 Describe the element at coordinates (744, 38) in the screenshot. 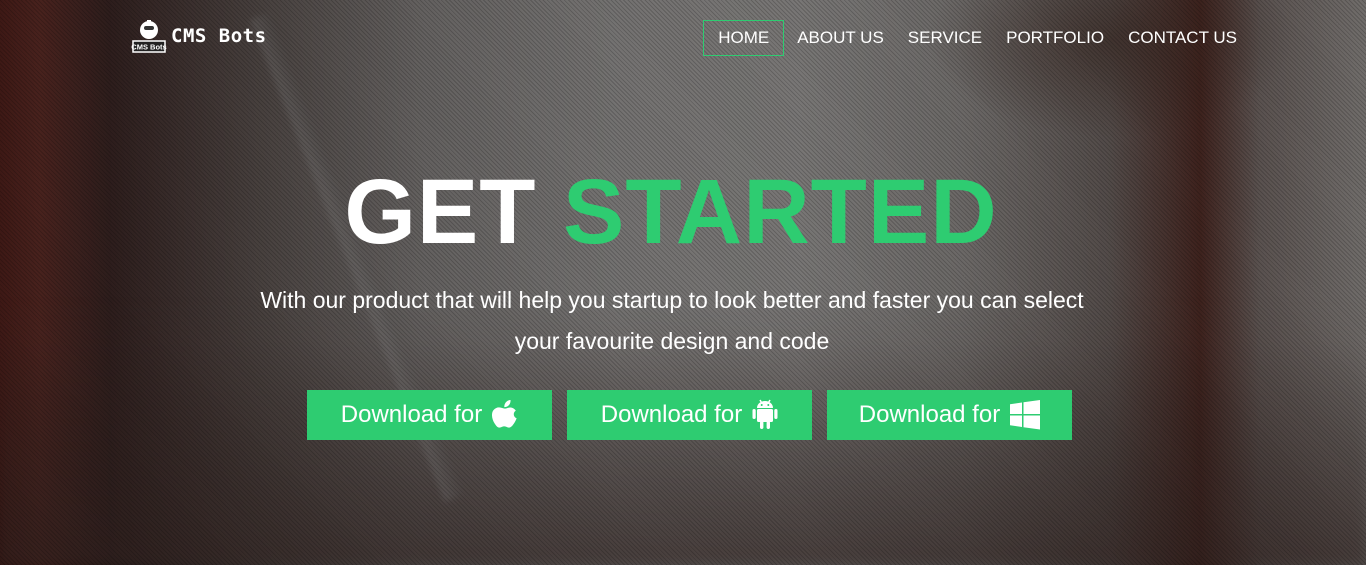

I see `nav-home: HOME` at that location.